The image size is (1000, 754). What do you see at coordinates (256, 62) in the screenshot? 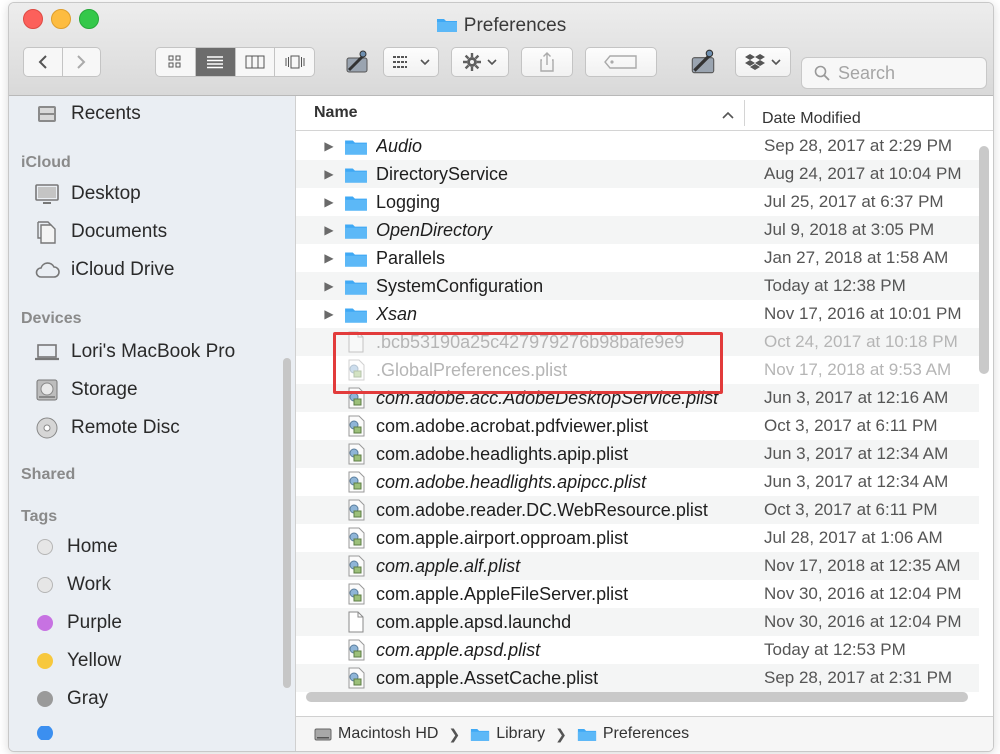
I see `column-view-button` at bounding box center [256, 62].